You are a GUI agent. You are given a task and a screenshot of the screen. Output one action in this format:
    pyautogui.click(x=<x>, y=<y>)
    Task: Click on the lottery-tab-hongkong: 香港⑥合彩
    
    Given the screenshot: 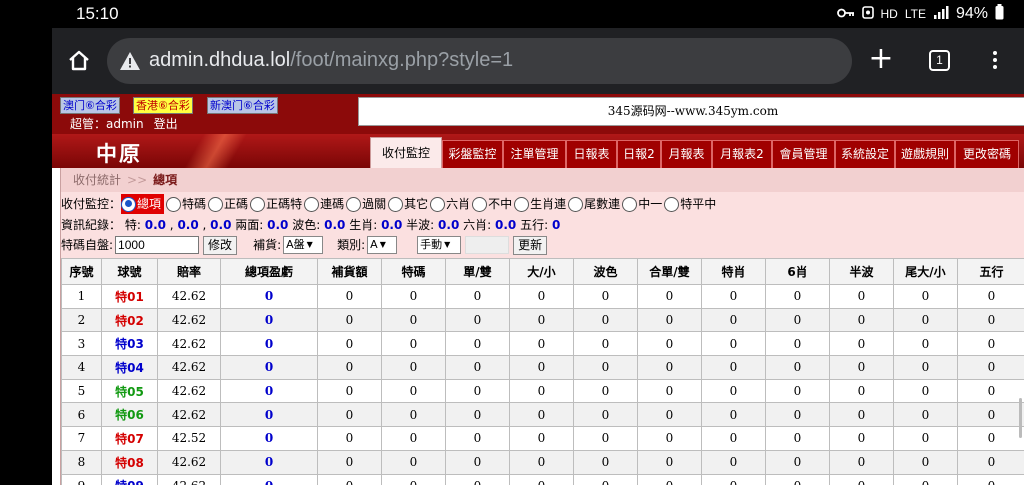 What is the action you would take?
    pyautogui.click(x=163, y=105)
    